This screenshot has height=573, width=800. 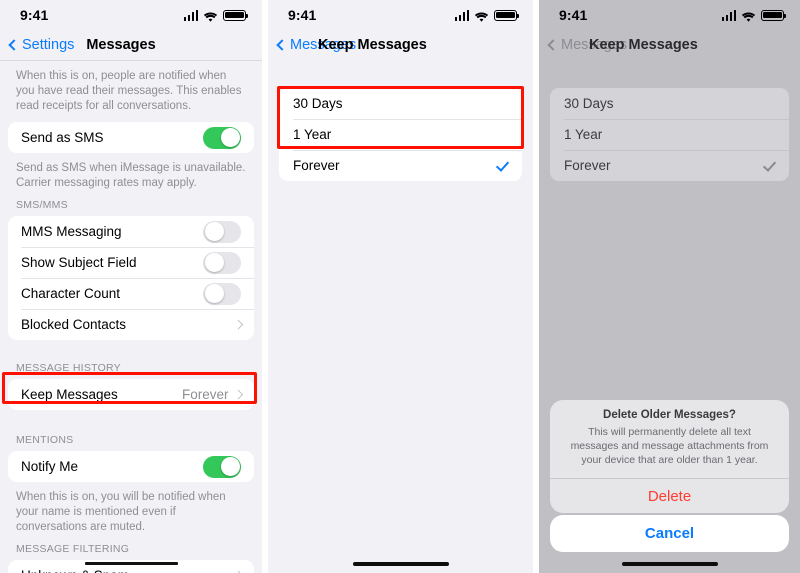 I want to click on back-to-settings-button: Settings, so click(x=41, y=45).